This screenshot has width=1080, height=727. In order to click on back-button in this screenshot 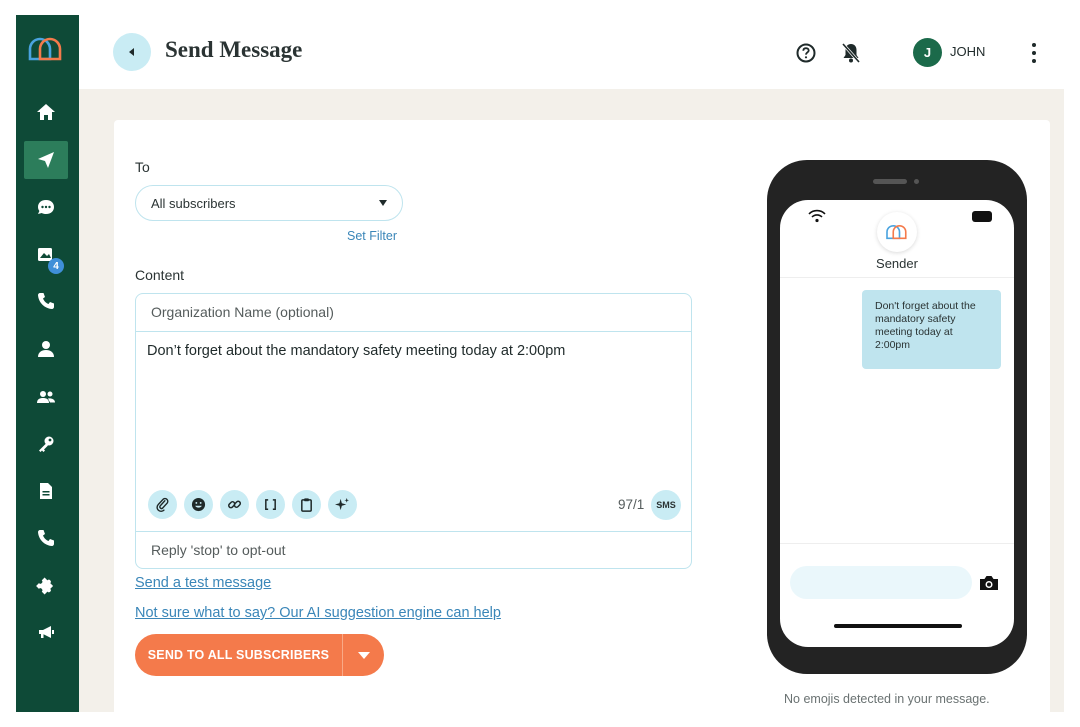, I will do `click(132, 52)`.